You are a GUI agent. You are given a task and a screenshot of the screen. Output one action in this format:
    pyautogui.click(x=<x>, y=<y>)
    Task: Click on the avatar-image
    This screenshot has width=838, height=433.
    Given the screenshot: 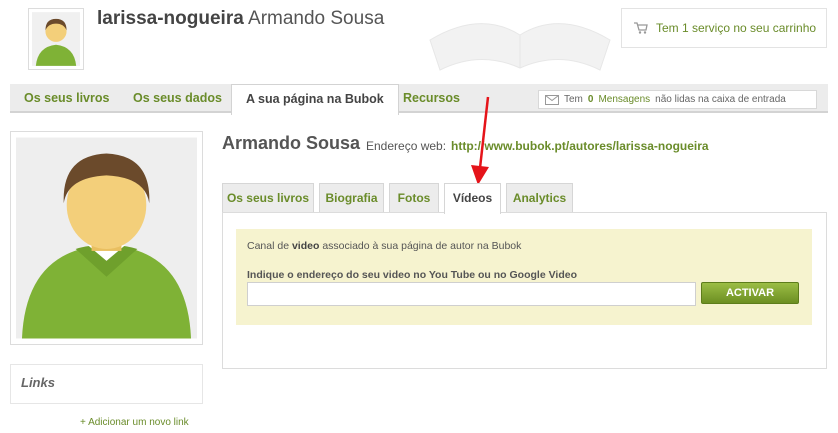 What is the action you would take?
    pyautogui.click(x=56, y=39)
    